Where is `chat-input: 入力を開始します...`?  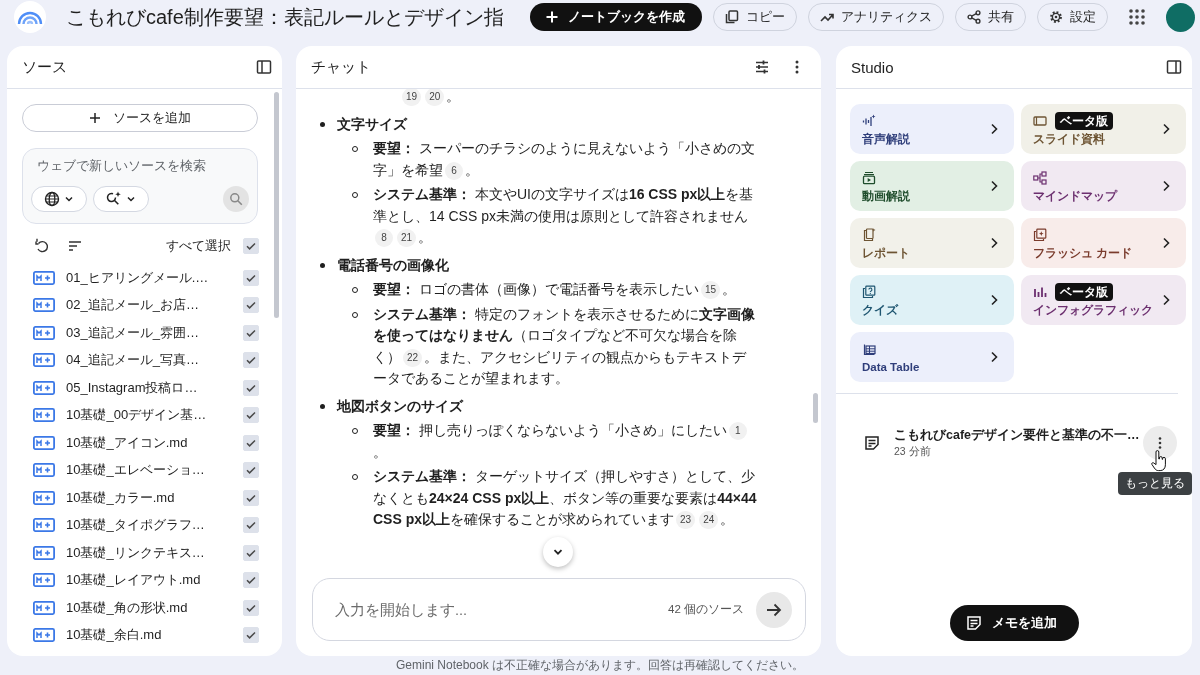
chat-input: 入力を開始します... is located at coordinates (500, 609).